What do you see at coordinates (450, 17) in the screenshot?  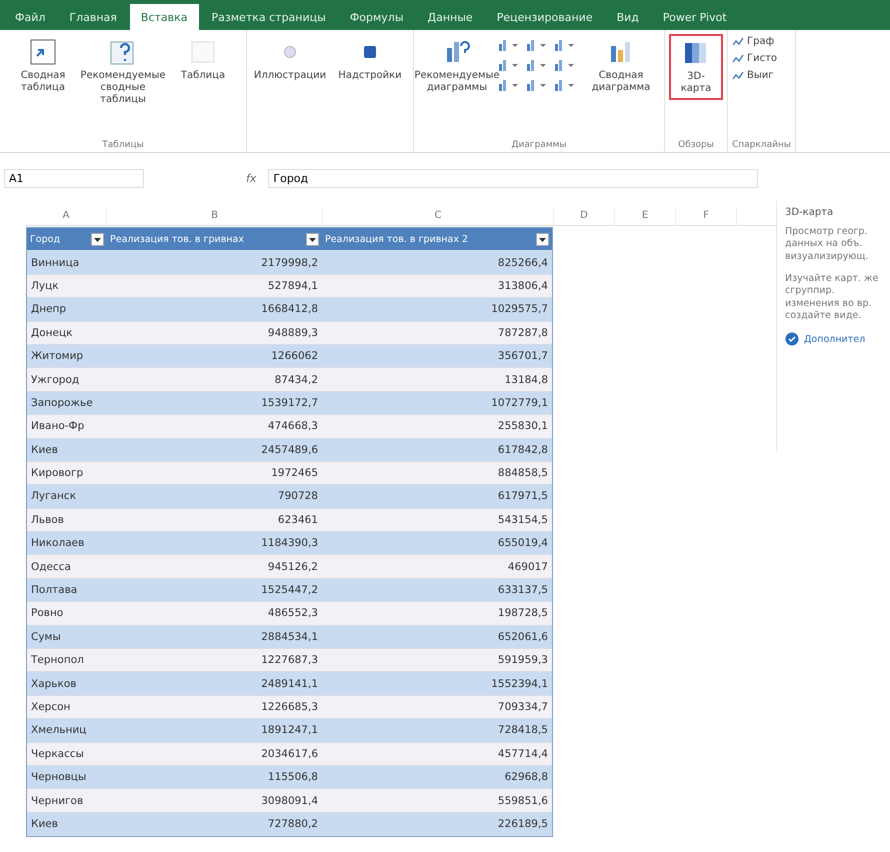 I see `ribbon-tab: Данные` at bounding box center [450, 17].